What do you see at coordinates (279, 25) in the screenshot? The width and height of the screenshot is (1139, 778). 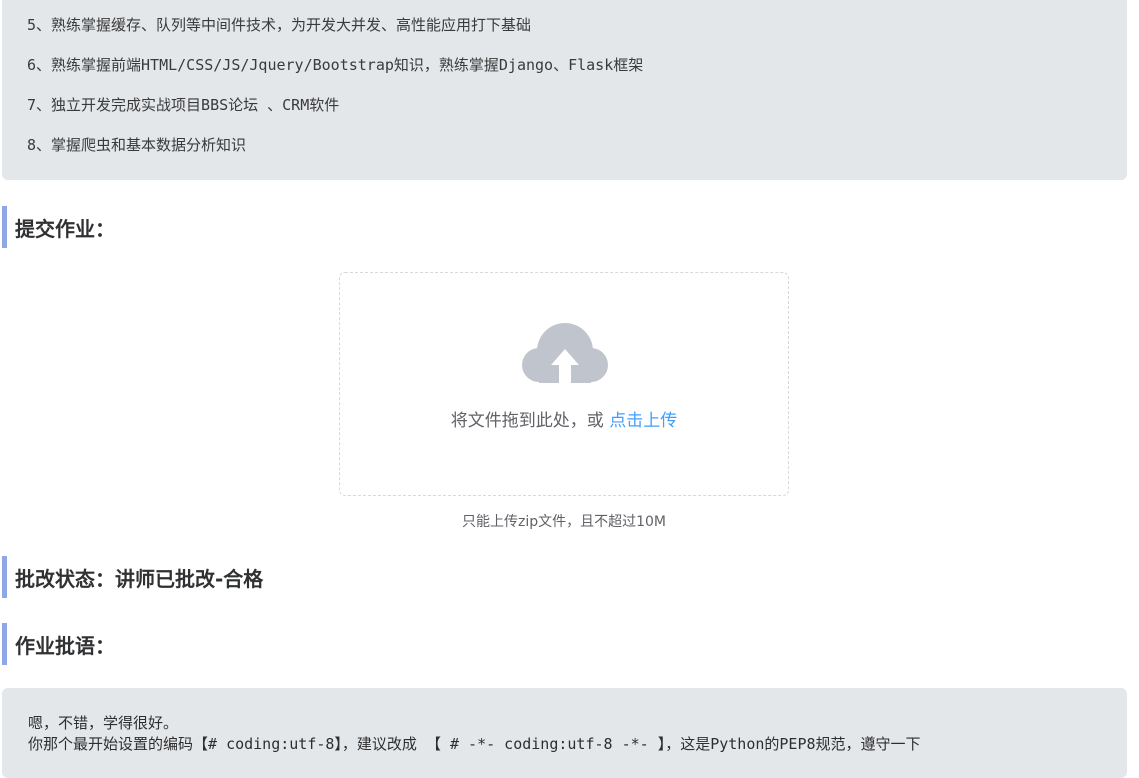 I see `requirement-item: 5、熟练掌握缓存、队列等中间件技术，为开发大并发、高性能应用打下基础` at bounding box center [279, 25].